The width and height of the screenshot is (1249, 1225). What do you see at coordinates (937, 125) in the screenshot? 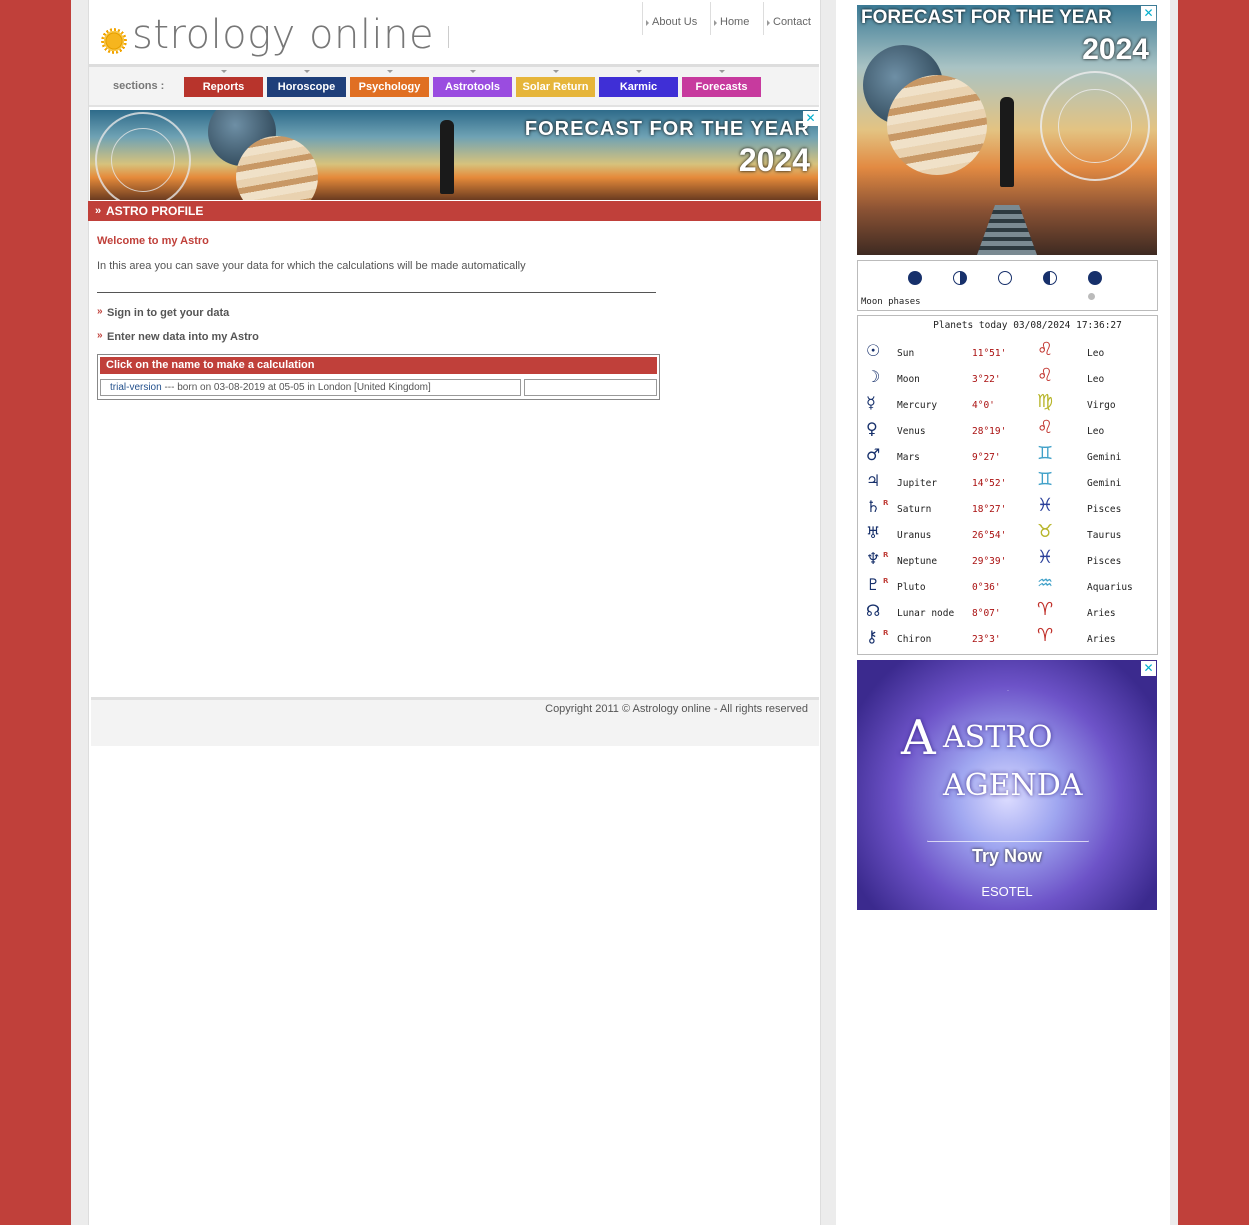
I see `jupiter-image` at bounding box center [937, 125].